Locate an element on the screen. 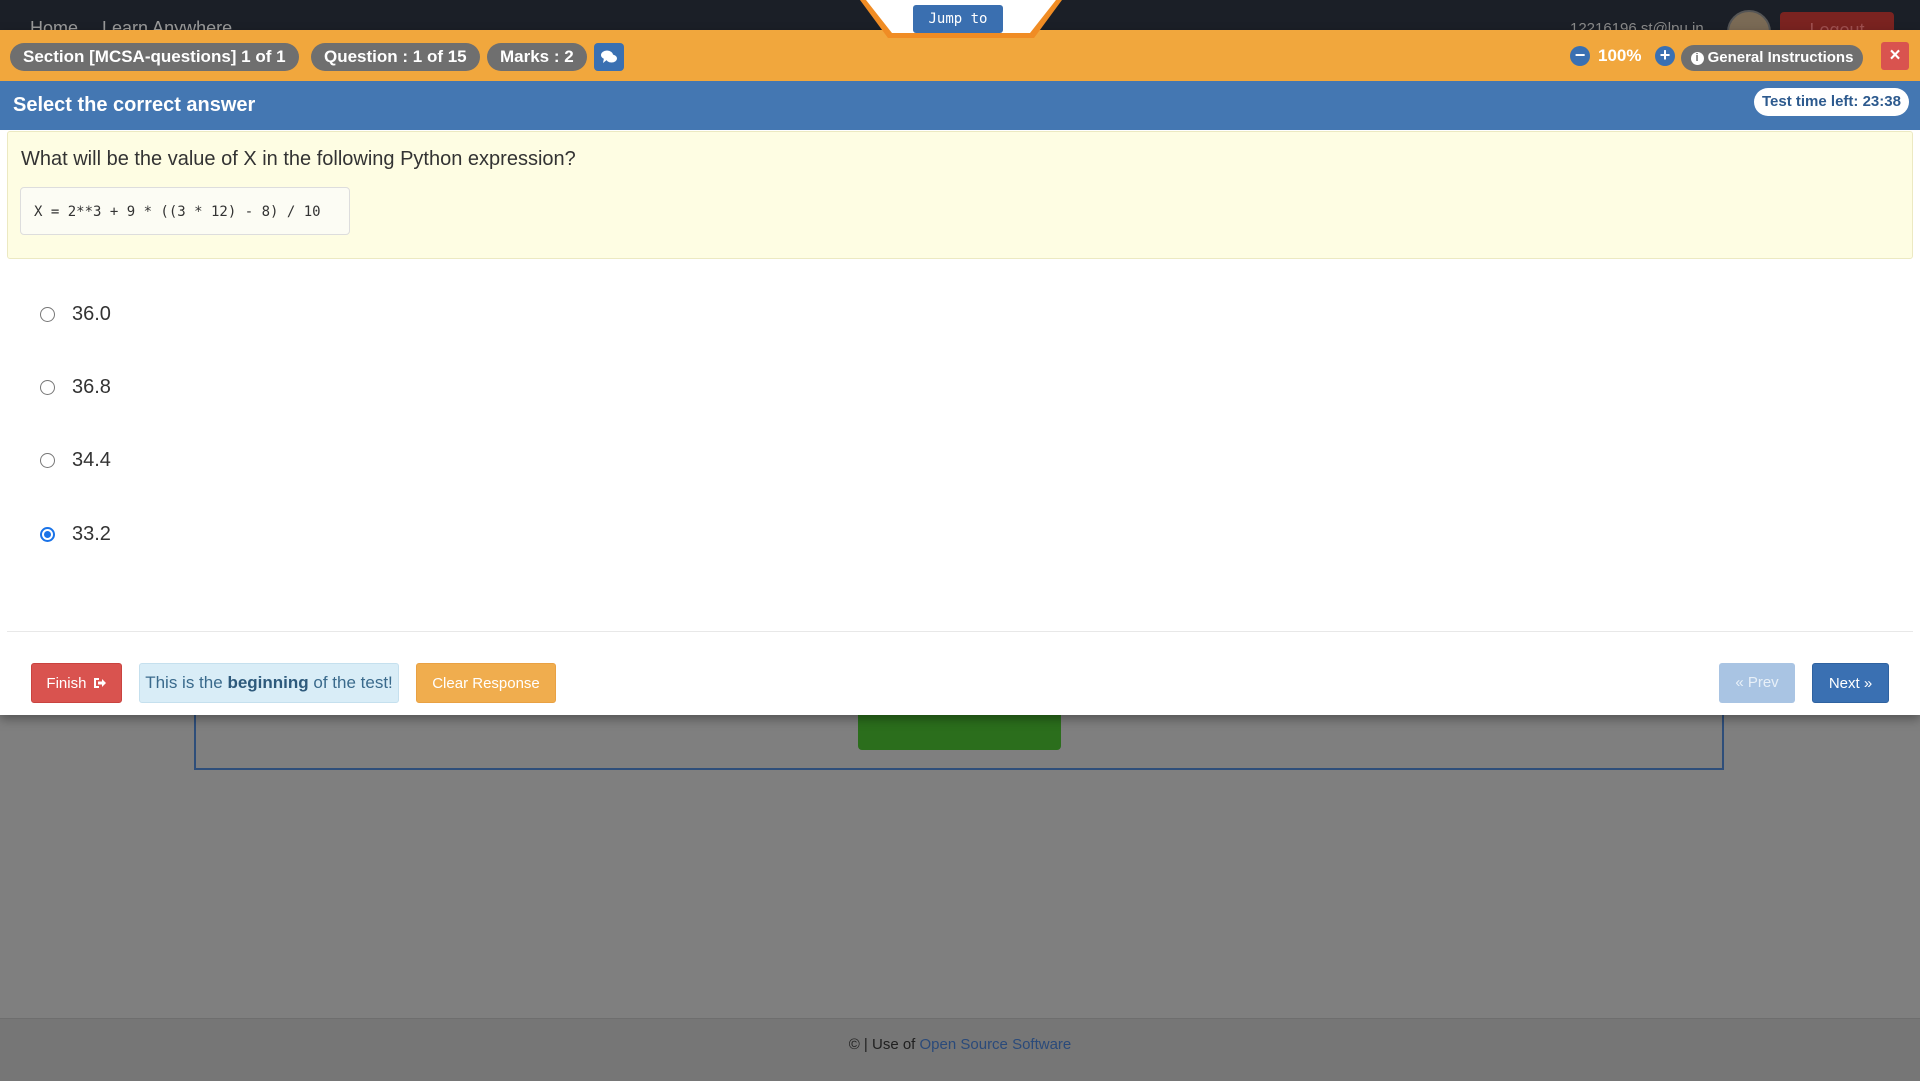  option-4-radio is located at coordinates (47, 534).